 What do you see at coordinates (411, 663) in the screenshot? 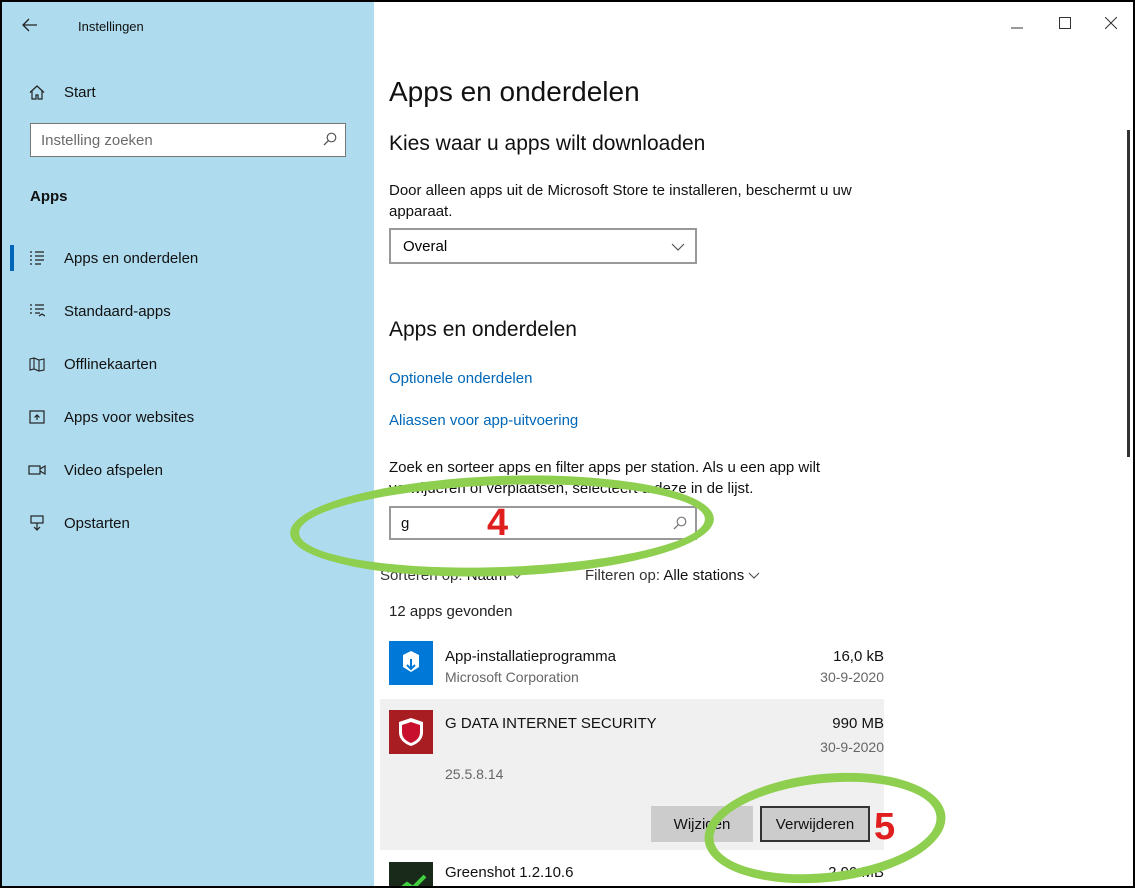
I see `app-installer-icon` at bounding box center [411, 663].